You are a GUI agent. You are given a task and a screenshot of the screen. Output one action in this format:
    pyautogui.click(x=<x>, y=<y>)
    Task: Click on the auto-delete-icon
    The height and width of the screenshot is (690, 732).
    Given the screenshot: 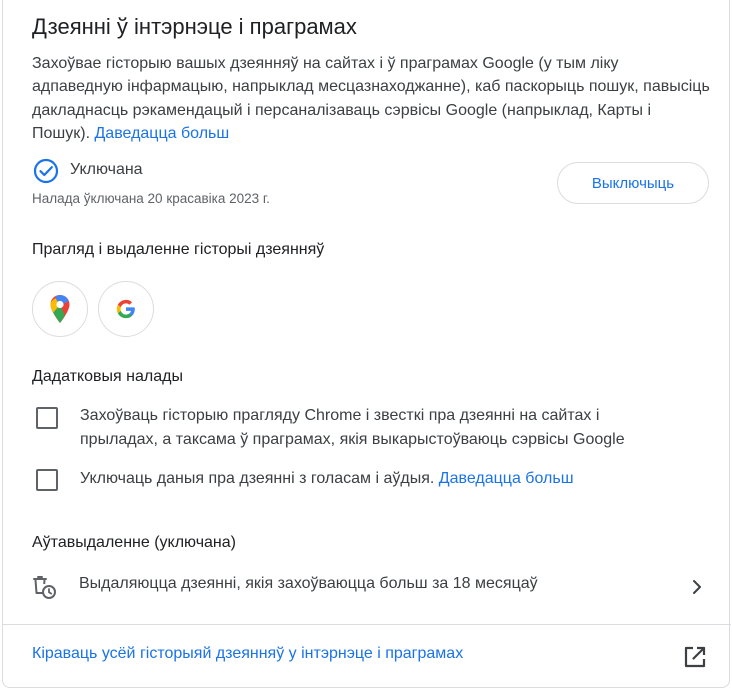 What is the action you would take?
    pyautogui.click(x=44, y=587)
    